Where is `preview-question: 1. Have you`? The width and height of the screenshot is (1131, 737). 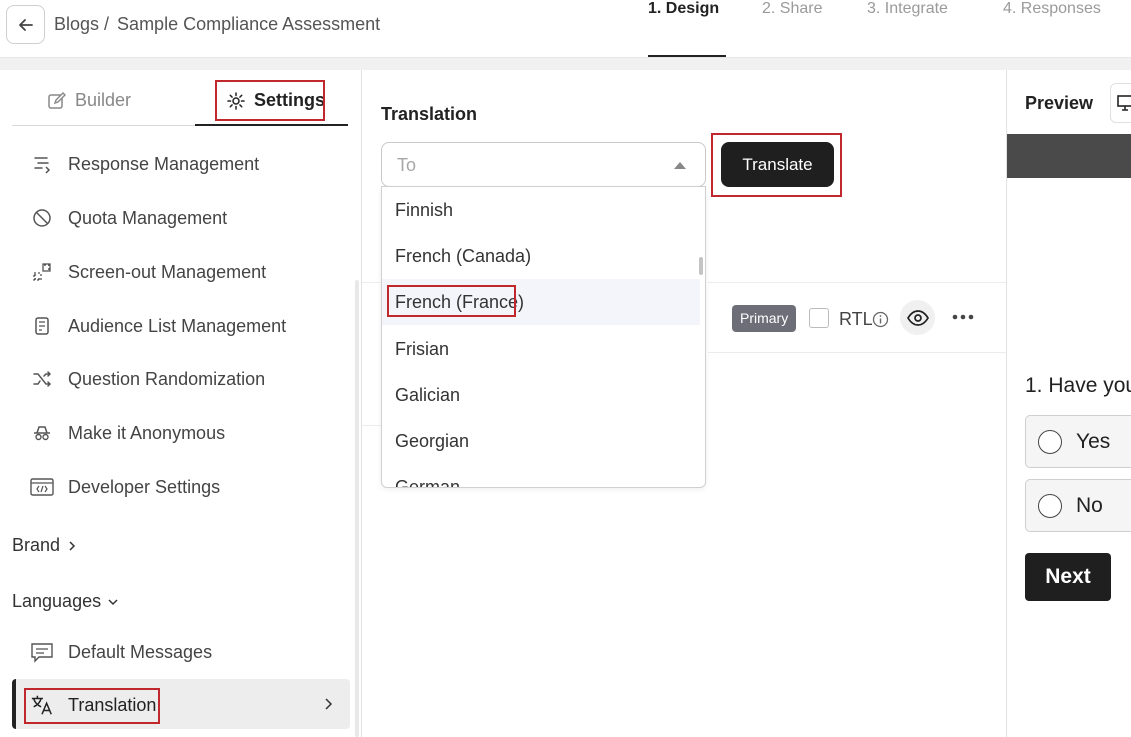 preview-question: 1. Have you is located at coordinates (1078, 385).